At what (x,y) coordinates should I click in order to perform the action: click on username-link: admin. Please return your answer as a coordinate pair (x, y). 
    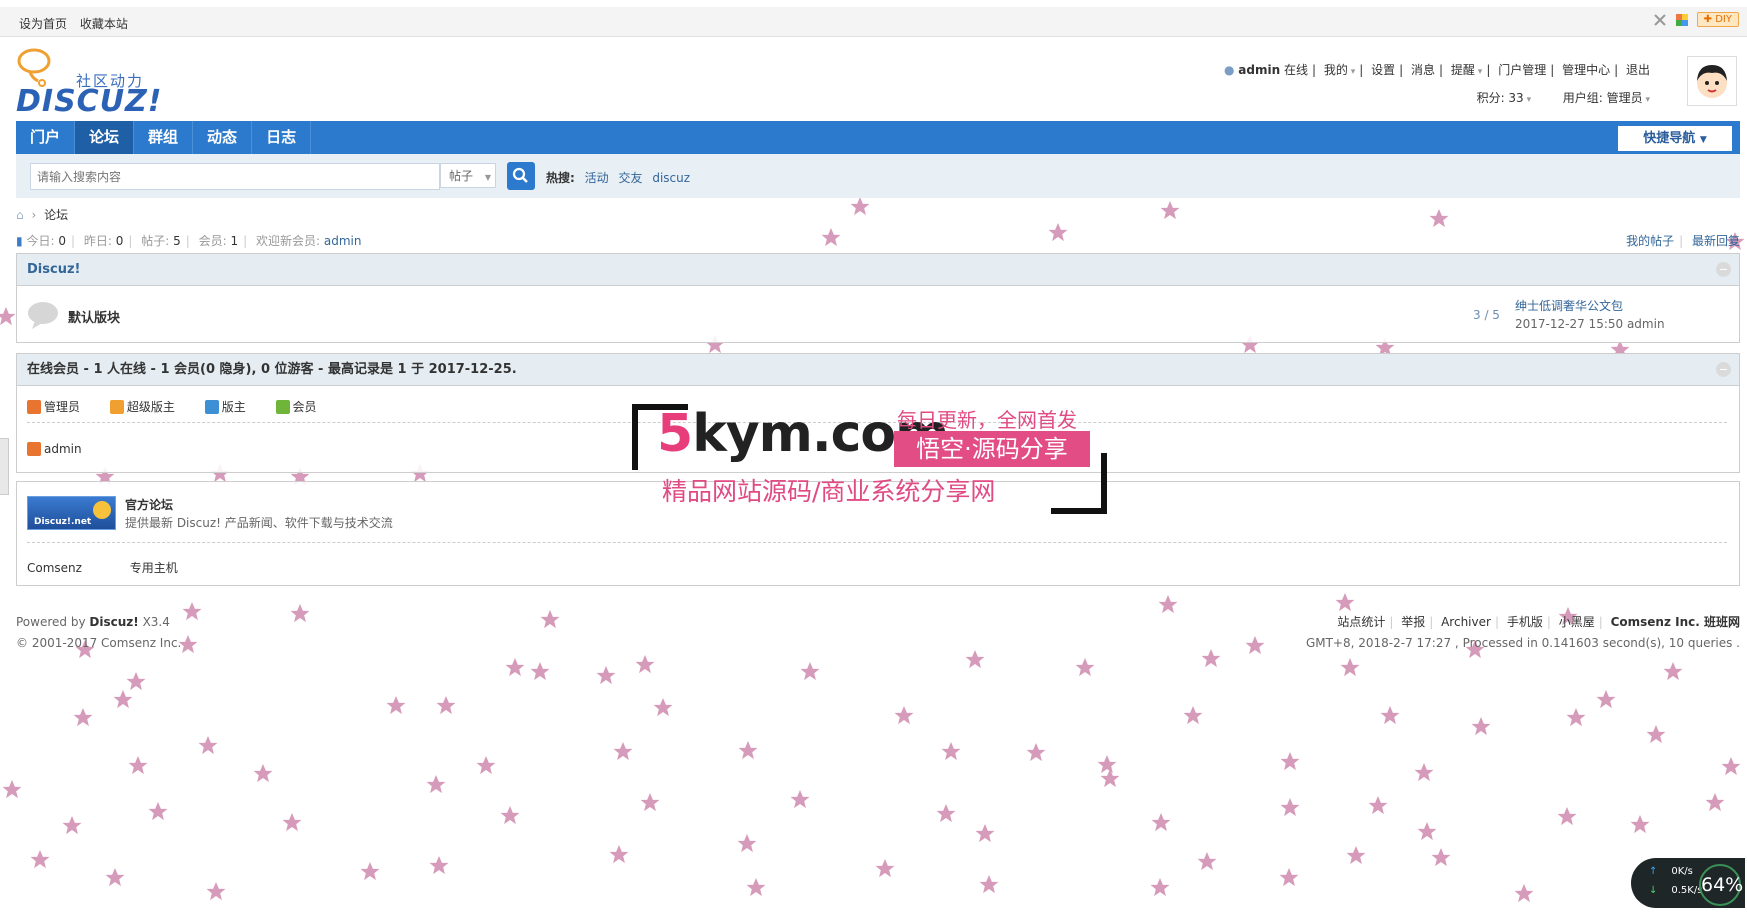
    Looking at the image, I should click on (1259, 70).